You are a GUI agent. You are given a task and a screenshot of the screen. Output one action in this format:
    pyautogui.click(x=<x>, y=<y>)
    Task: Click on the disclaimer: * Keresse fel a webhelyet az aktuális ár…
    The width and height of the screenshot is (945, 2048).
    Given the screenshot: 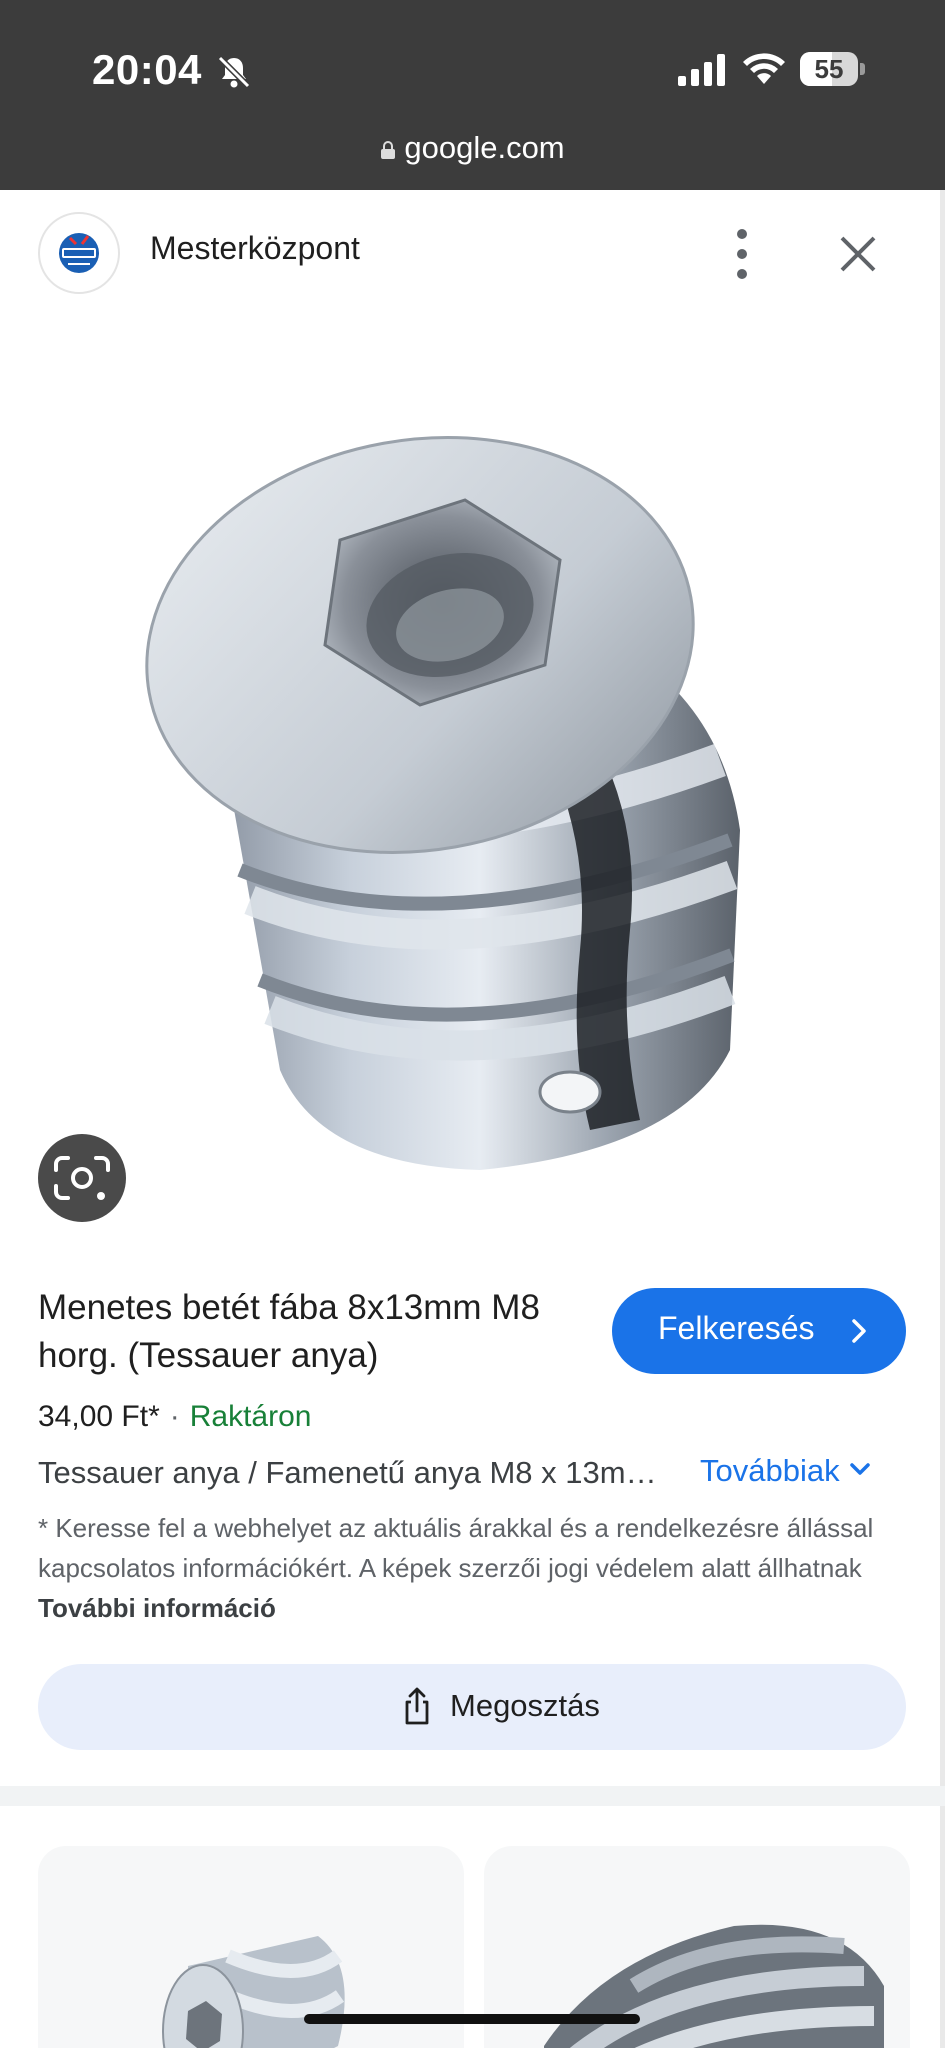 What is the action you would take?
    pyautogui.click(x=473, y=1568)
    